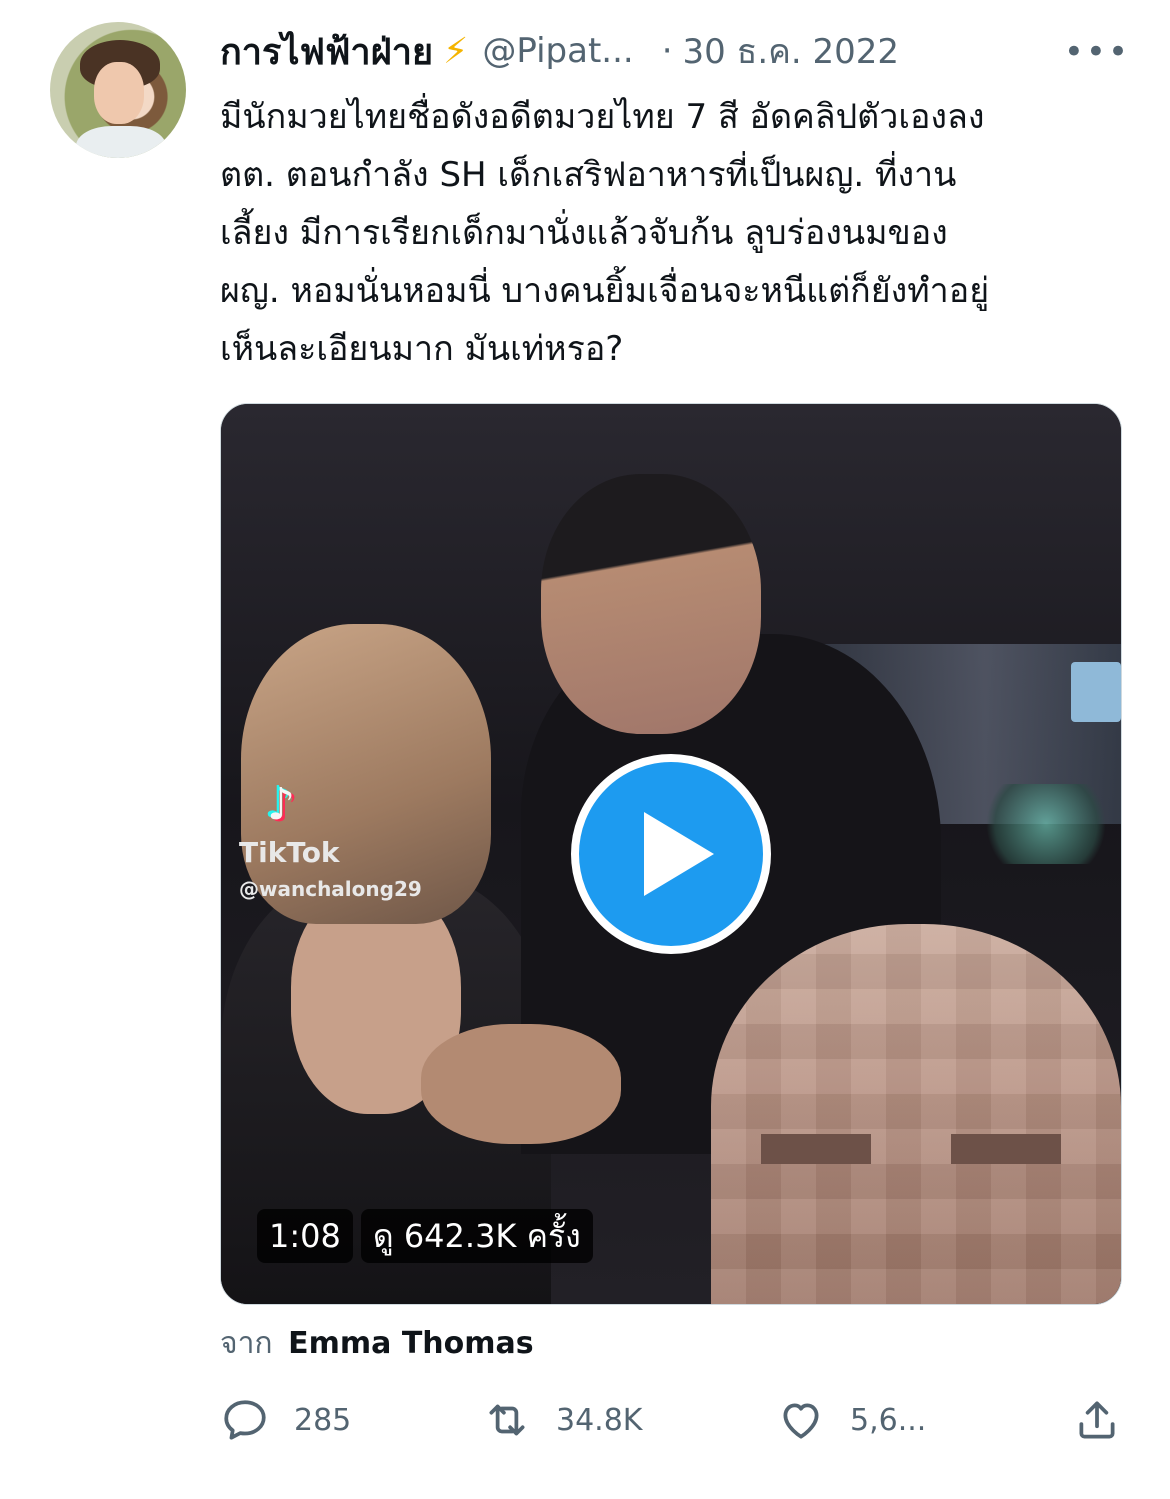  I want to click on pixelated-face, so click(916, 1114).